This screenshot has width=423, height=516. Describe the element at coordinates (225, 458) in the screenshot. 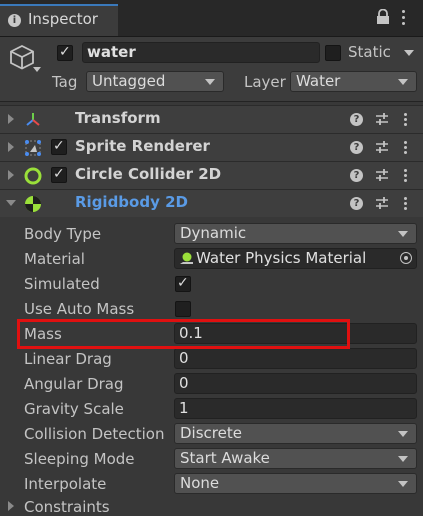

I see `sleeping-mode-value: Start Awake` at that location.